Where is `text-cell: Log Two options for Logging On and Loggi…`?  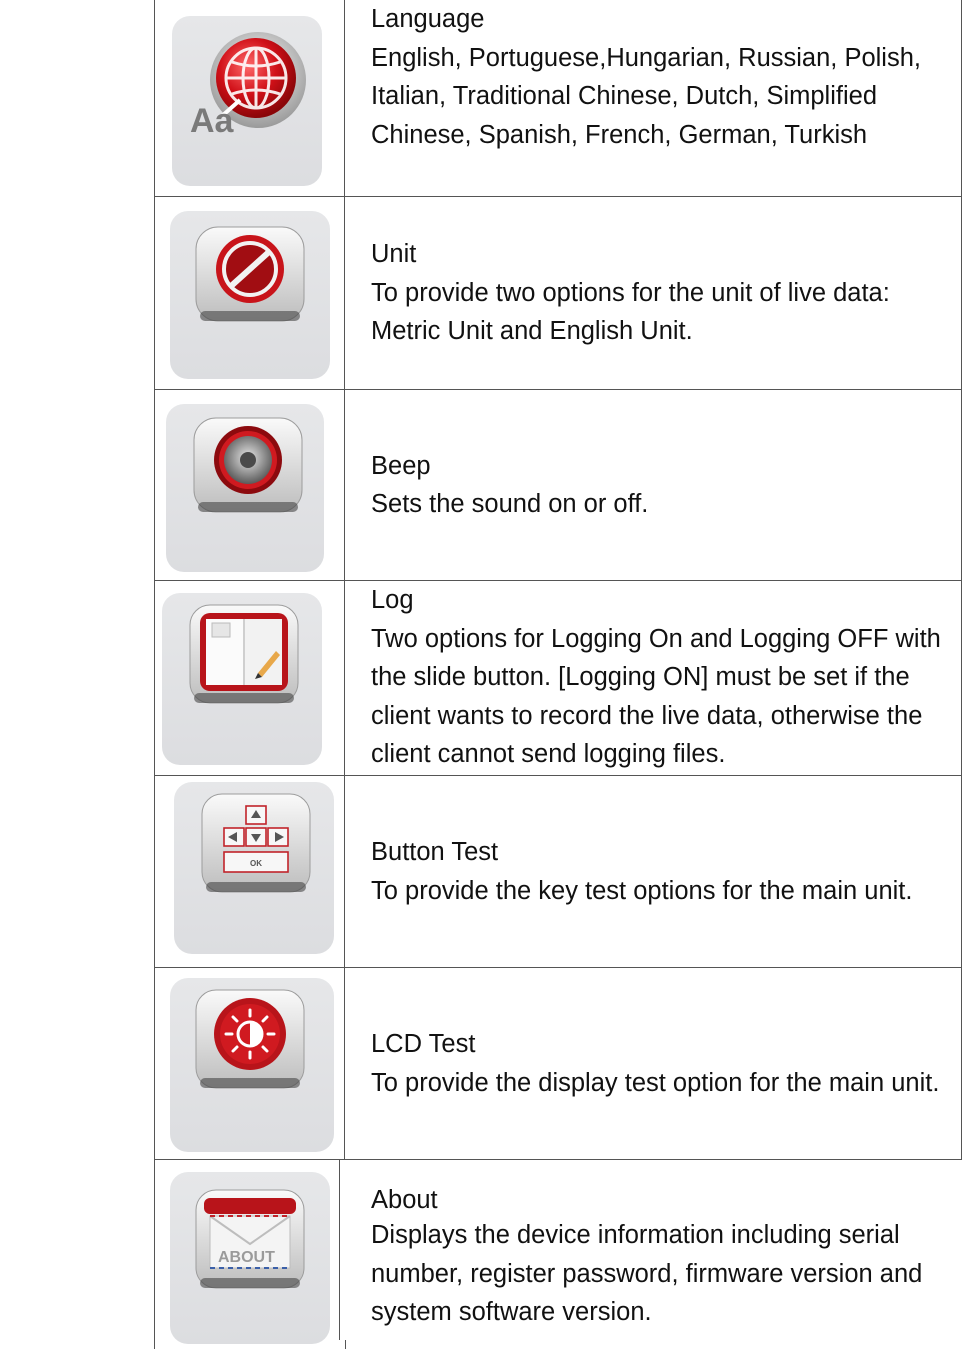 text-cell: Log Two options for Logging On and Loggi… is located at coordinates (664, 678).